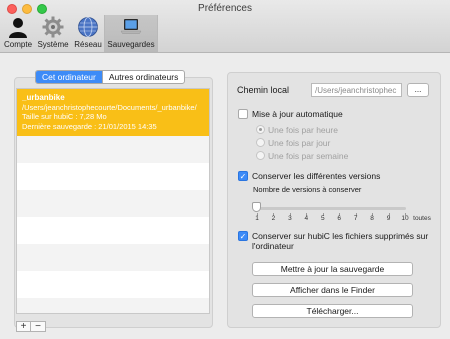 The height and width of the screenshot is (339, 450). What do you see at coordinates (405, 218) in the screenshot?
I see `slider-tick-label: 10` at bounding box center [405, 218].